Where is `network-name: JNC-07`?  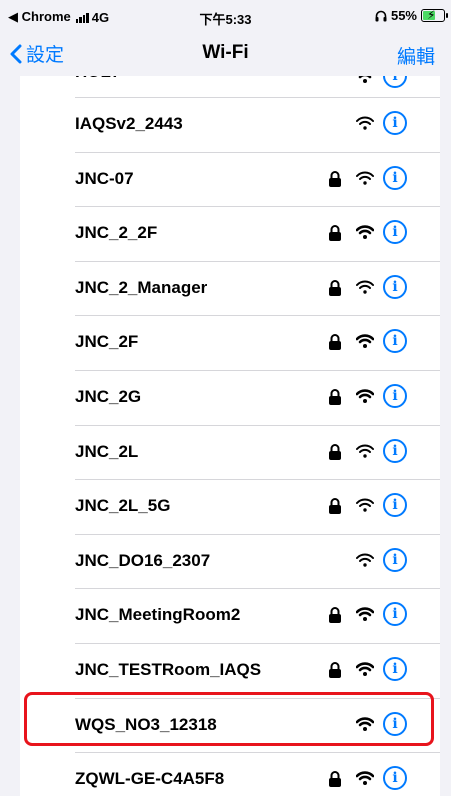 network-name: JNC-07 is located at coordinates (104, 178).